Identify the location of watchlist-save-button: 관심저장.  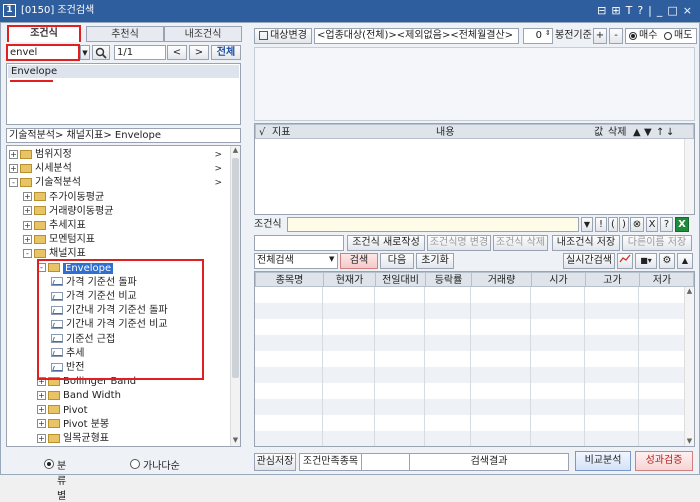
(275, 462).